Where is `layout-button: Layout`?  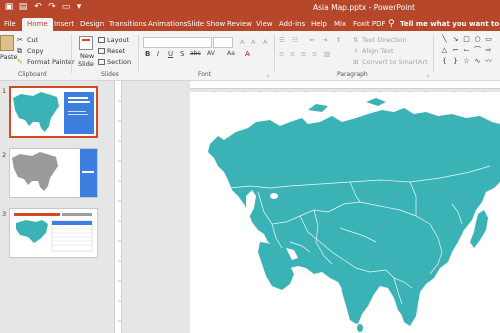
layout-button: Layout is located at coordinates (118, 40).